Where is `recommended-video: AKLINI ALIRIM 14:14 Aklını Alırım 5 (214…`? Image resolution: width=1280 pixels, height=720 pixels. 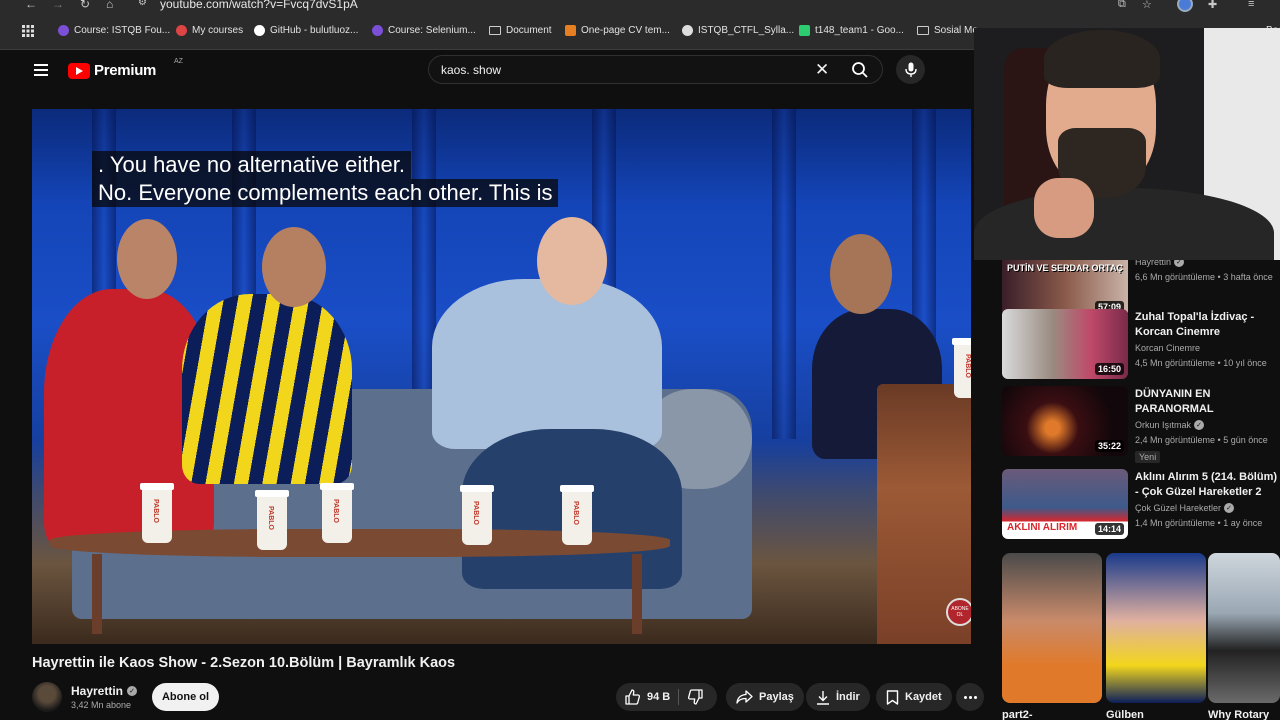 recommended-video: AKLINI ALIRIM 14:14 Aklını Alırım 5 (214… is located at coordinates (1141, 505).